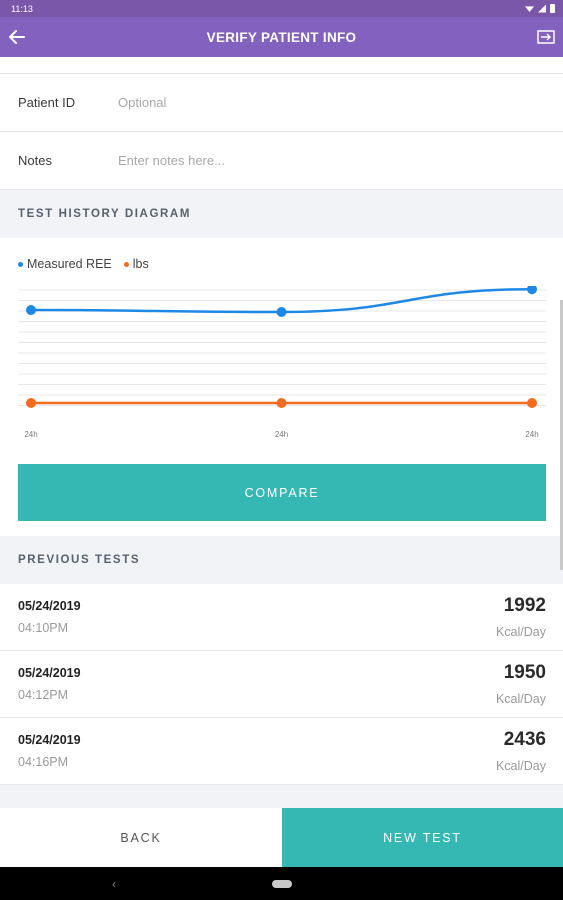 This screenshot has height=900, width=563. What do you see at coordinates (340, 102) in the screenshot?
I see `patient-id-input: Optional` at bounding box center [340, 102].